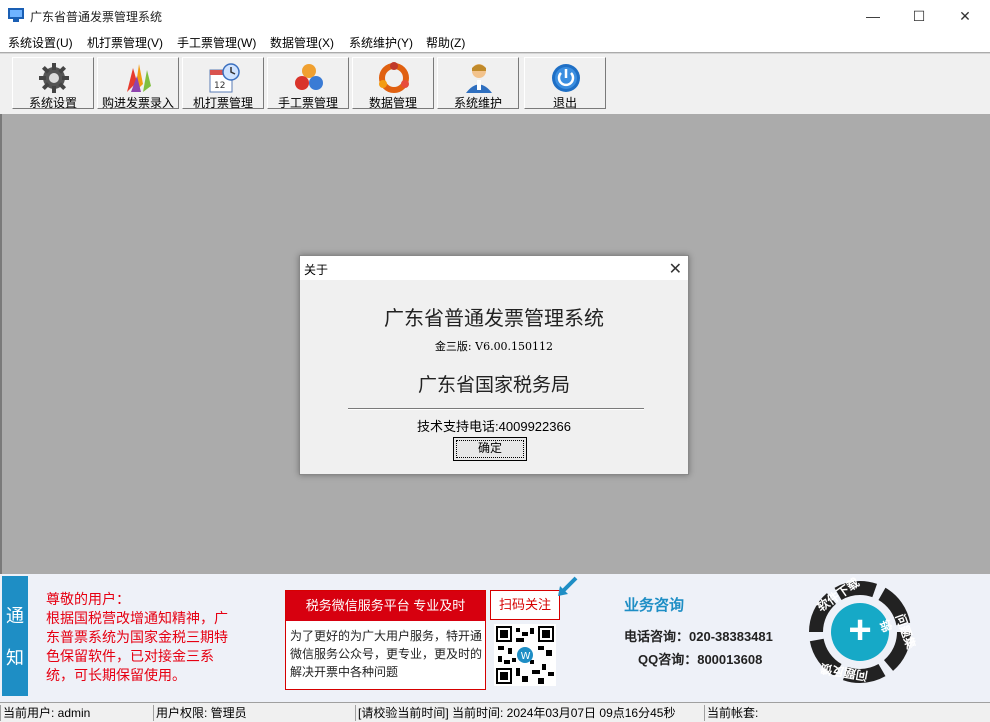 This screenshot has width=990, height=722. I want to click on dialog-title: 关于, so click(316, 270).